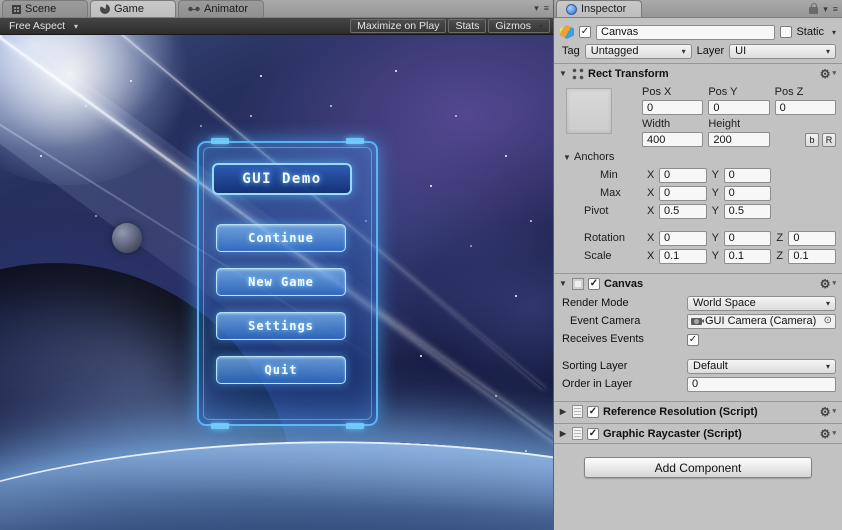 This screenshot has height=530, width=842. What do you see at coordinates (398, 26) in the screenshot?
I see `maximize-on-play-button: Maximize on Play` at bounding box center [398, 26].